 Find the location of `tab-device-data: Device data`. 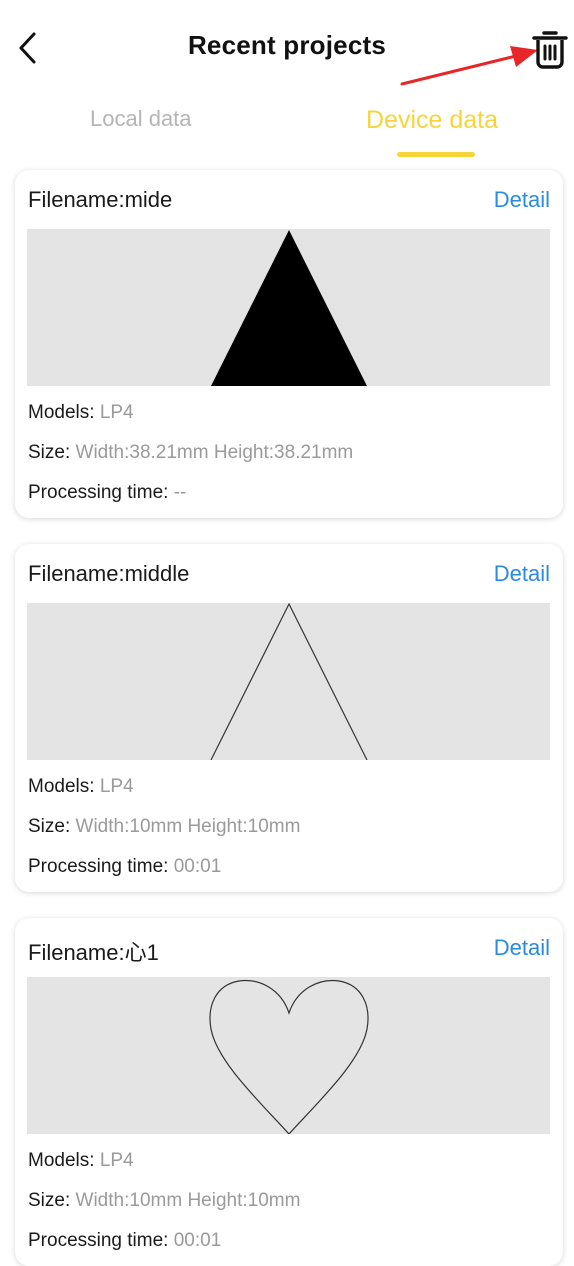

tab-device-data: Device data is located at coordinates (432, 120).